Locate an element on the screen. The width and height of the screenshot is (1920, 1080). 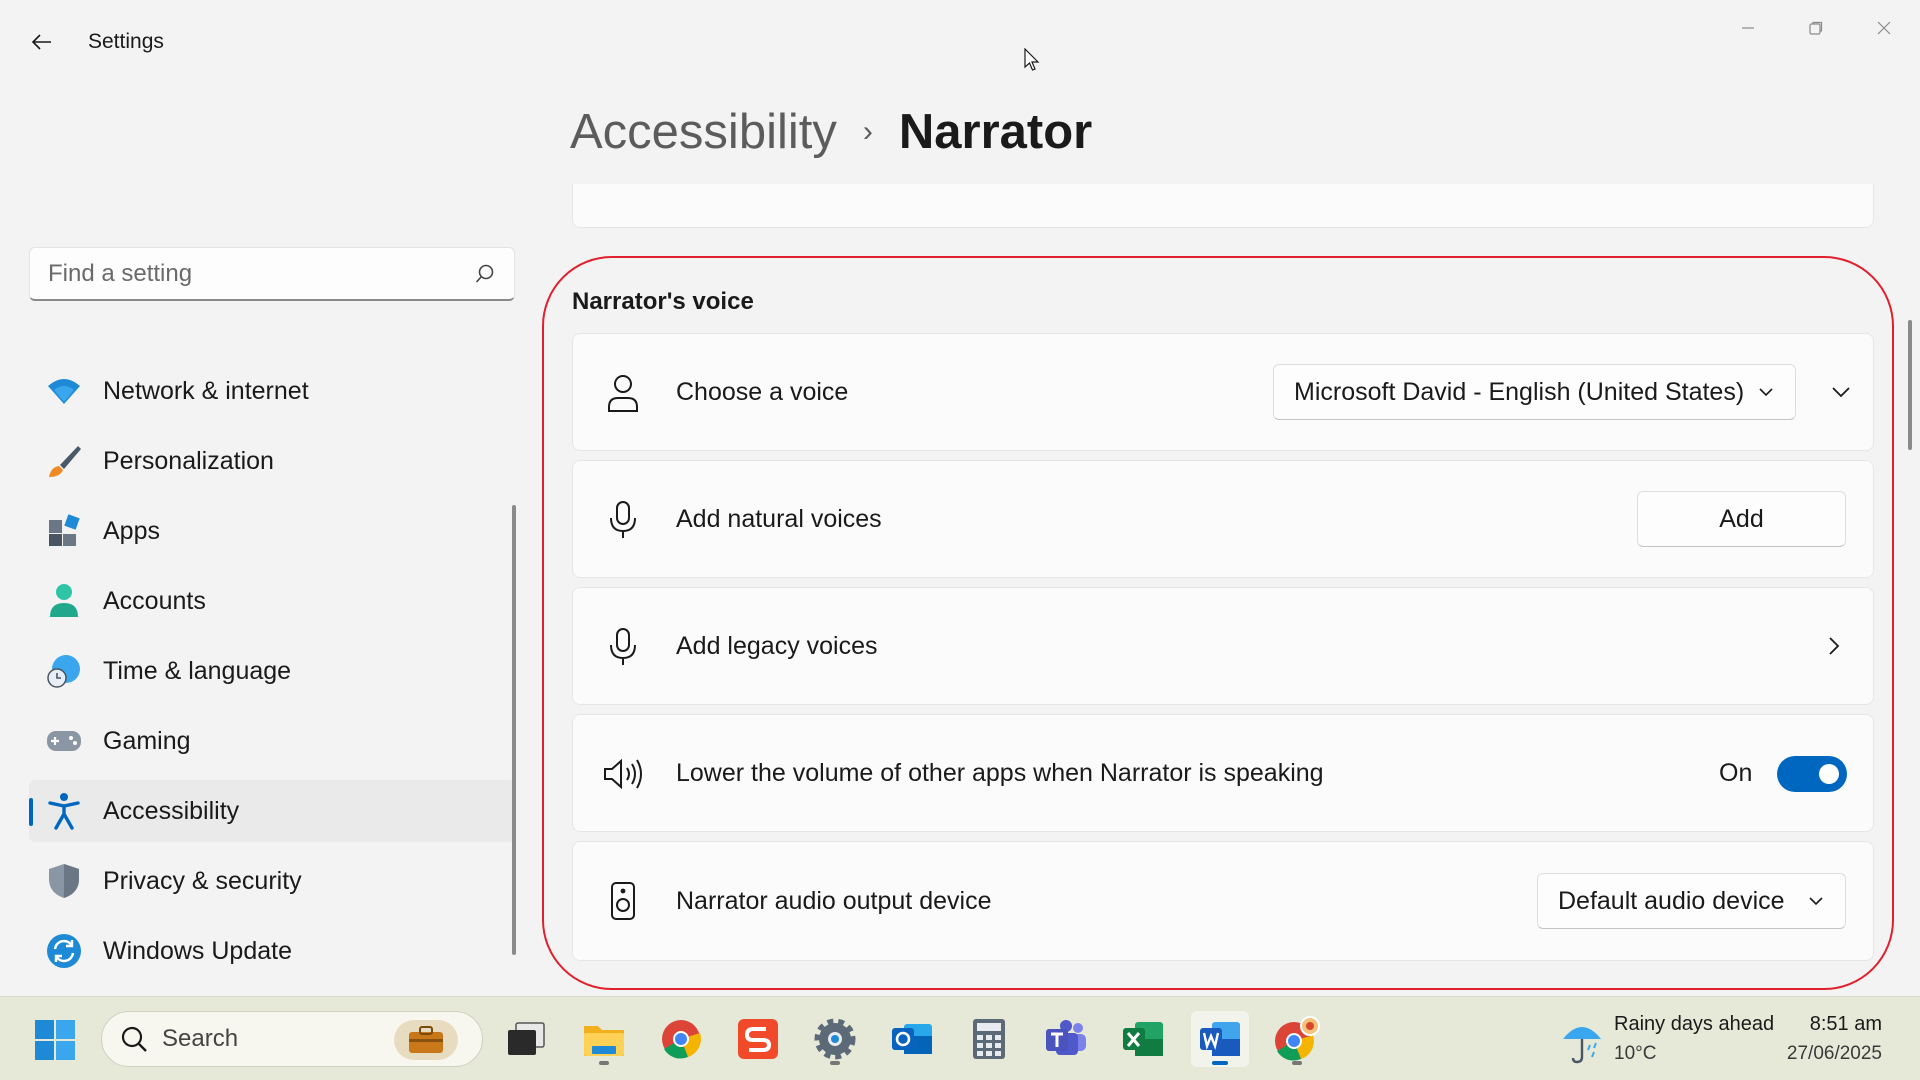
sidebar-item-accounts: Accounts is located at coordinates (272, 601).